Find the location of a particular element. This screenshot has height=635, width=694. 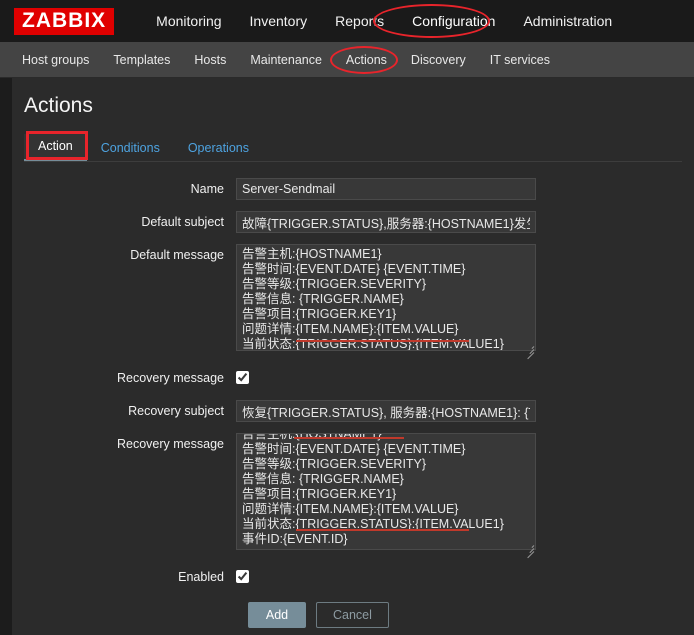

form-row-name: Name is located at coordinates (359, 189).